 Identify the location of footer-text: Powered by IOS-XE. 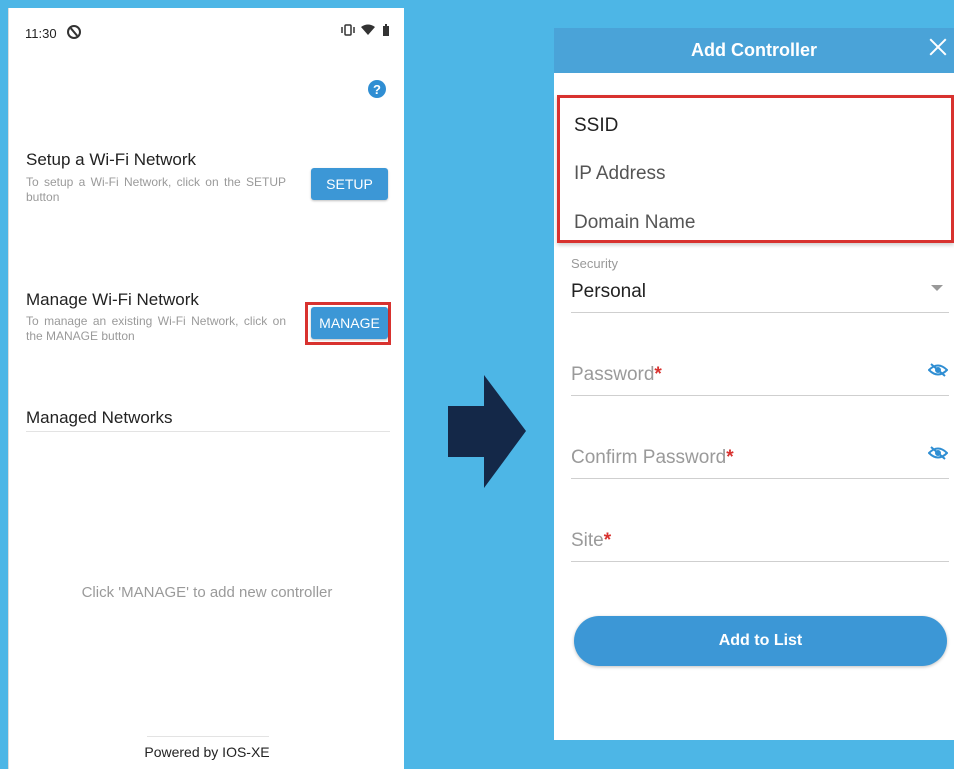
(207, 752).